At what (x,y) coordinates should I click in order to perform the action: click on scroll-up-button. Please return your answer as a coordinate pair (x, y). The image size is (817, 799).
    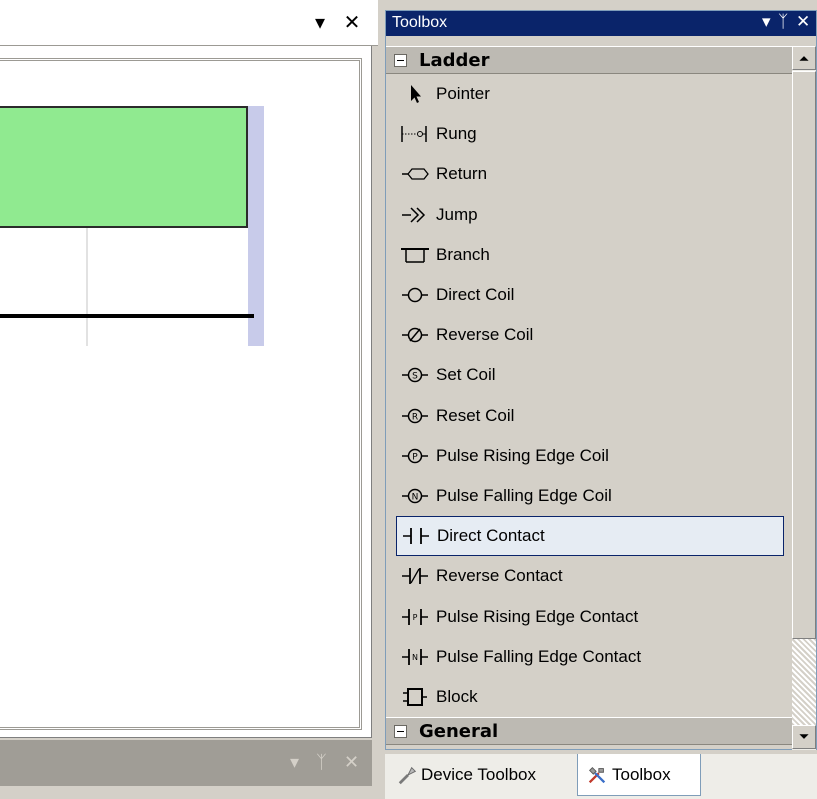
    Looking at the image, I should click on (804, 58).